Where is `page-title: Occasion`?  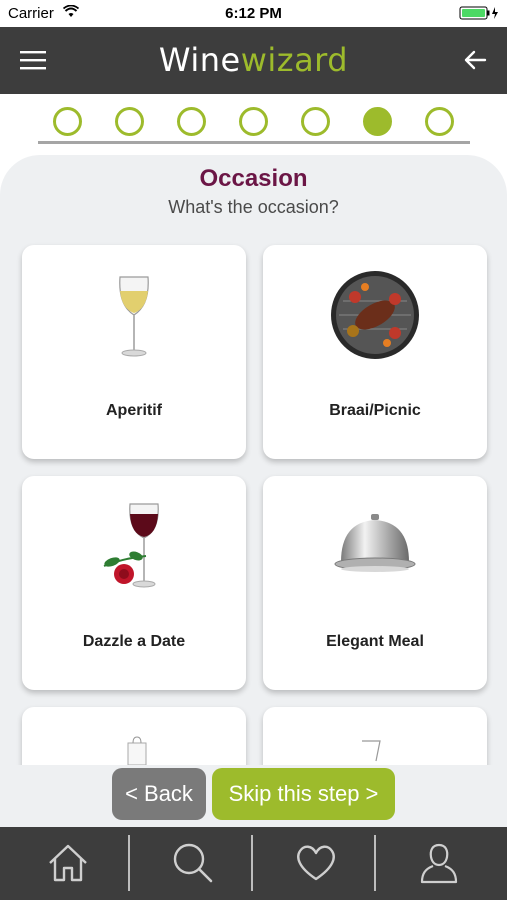 page-title: Occasion is located at coordinates (253, 178).